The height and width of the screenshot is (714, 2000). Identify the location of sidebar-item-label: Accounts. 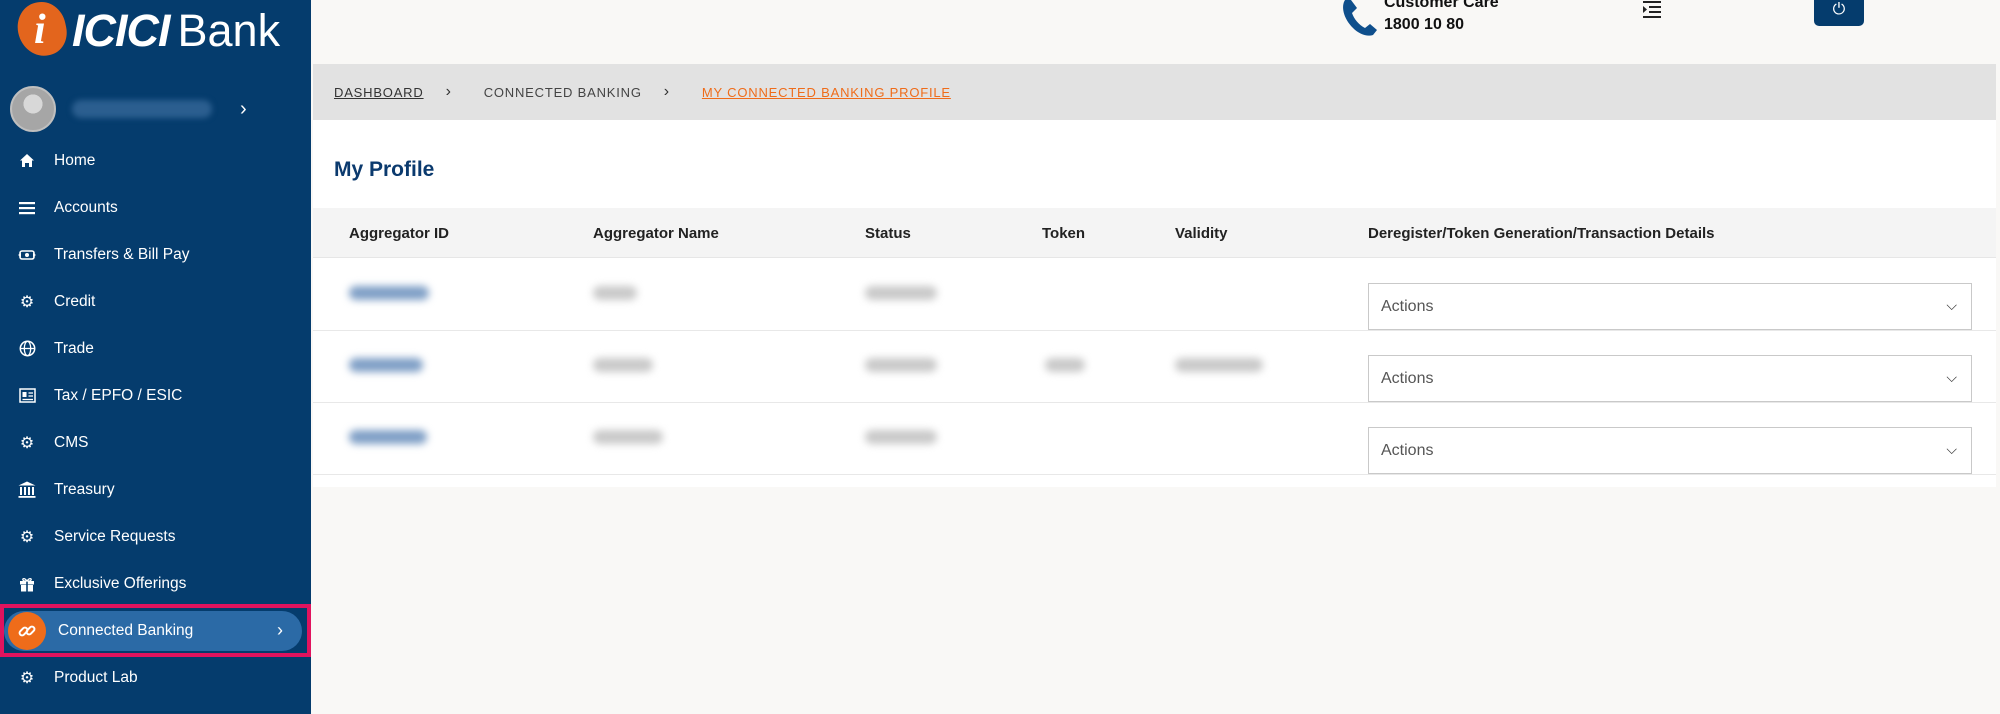
(86, 207).